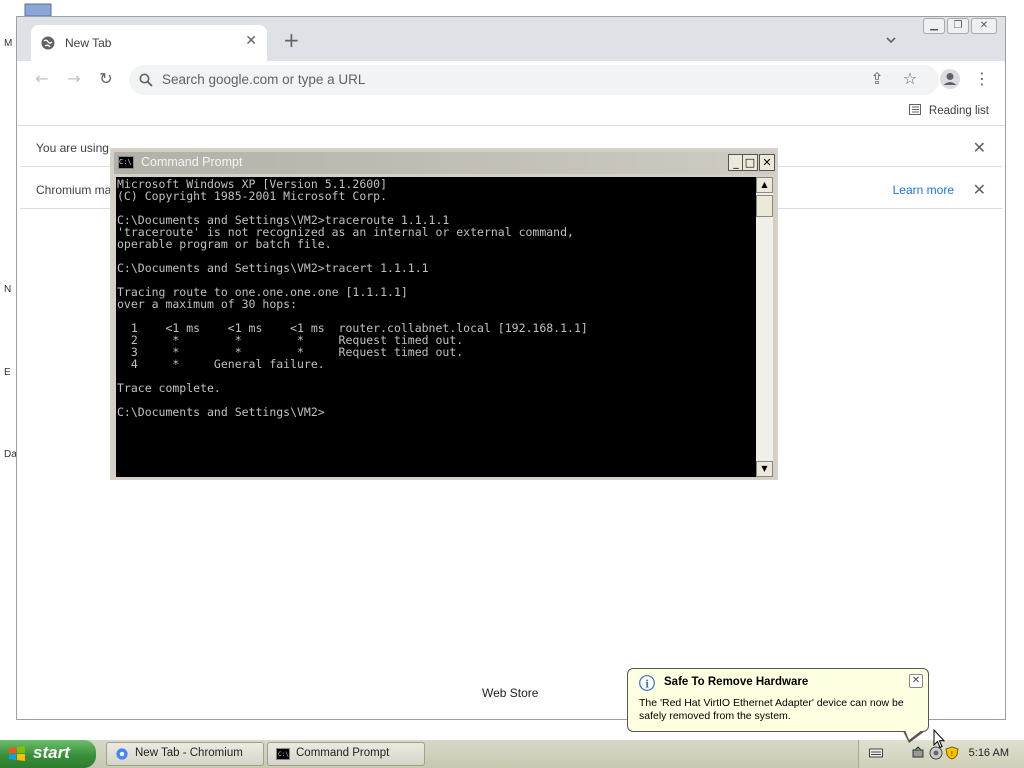 This screenshot has height=768, width=1024. Describe the element at coordinates (958, 26) in the screenshot. I see `restore-button: ❐` at that location.